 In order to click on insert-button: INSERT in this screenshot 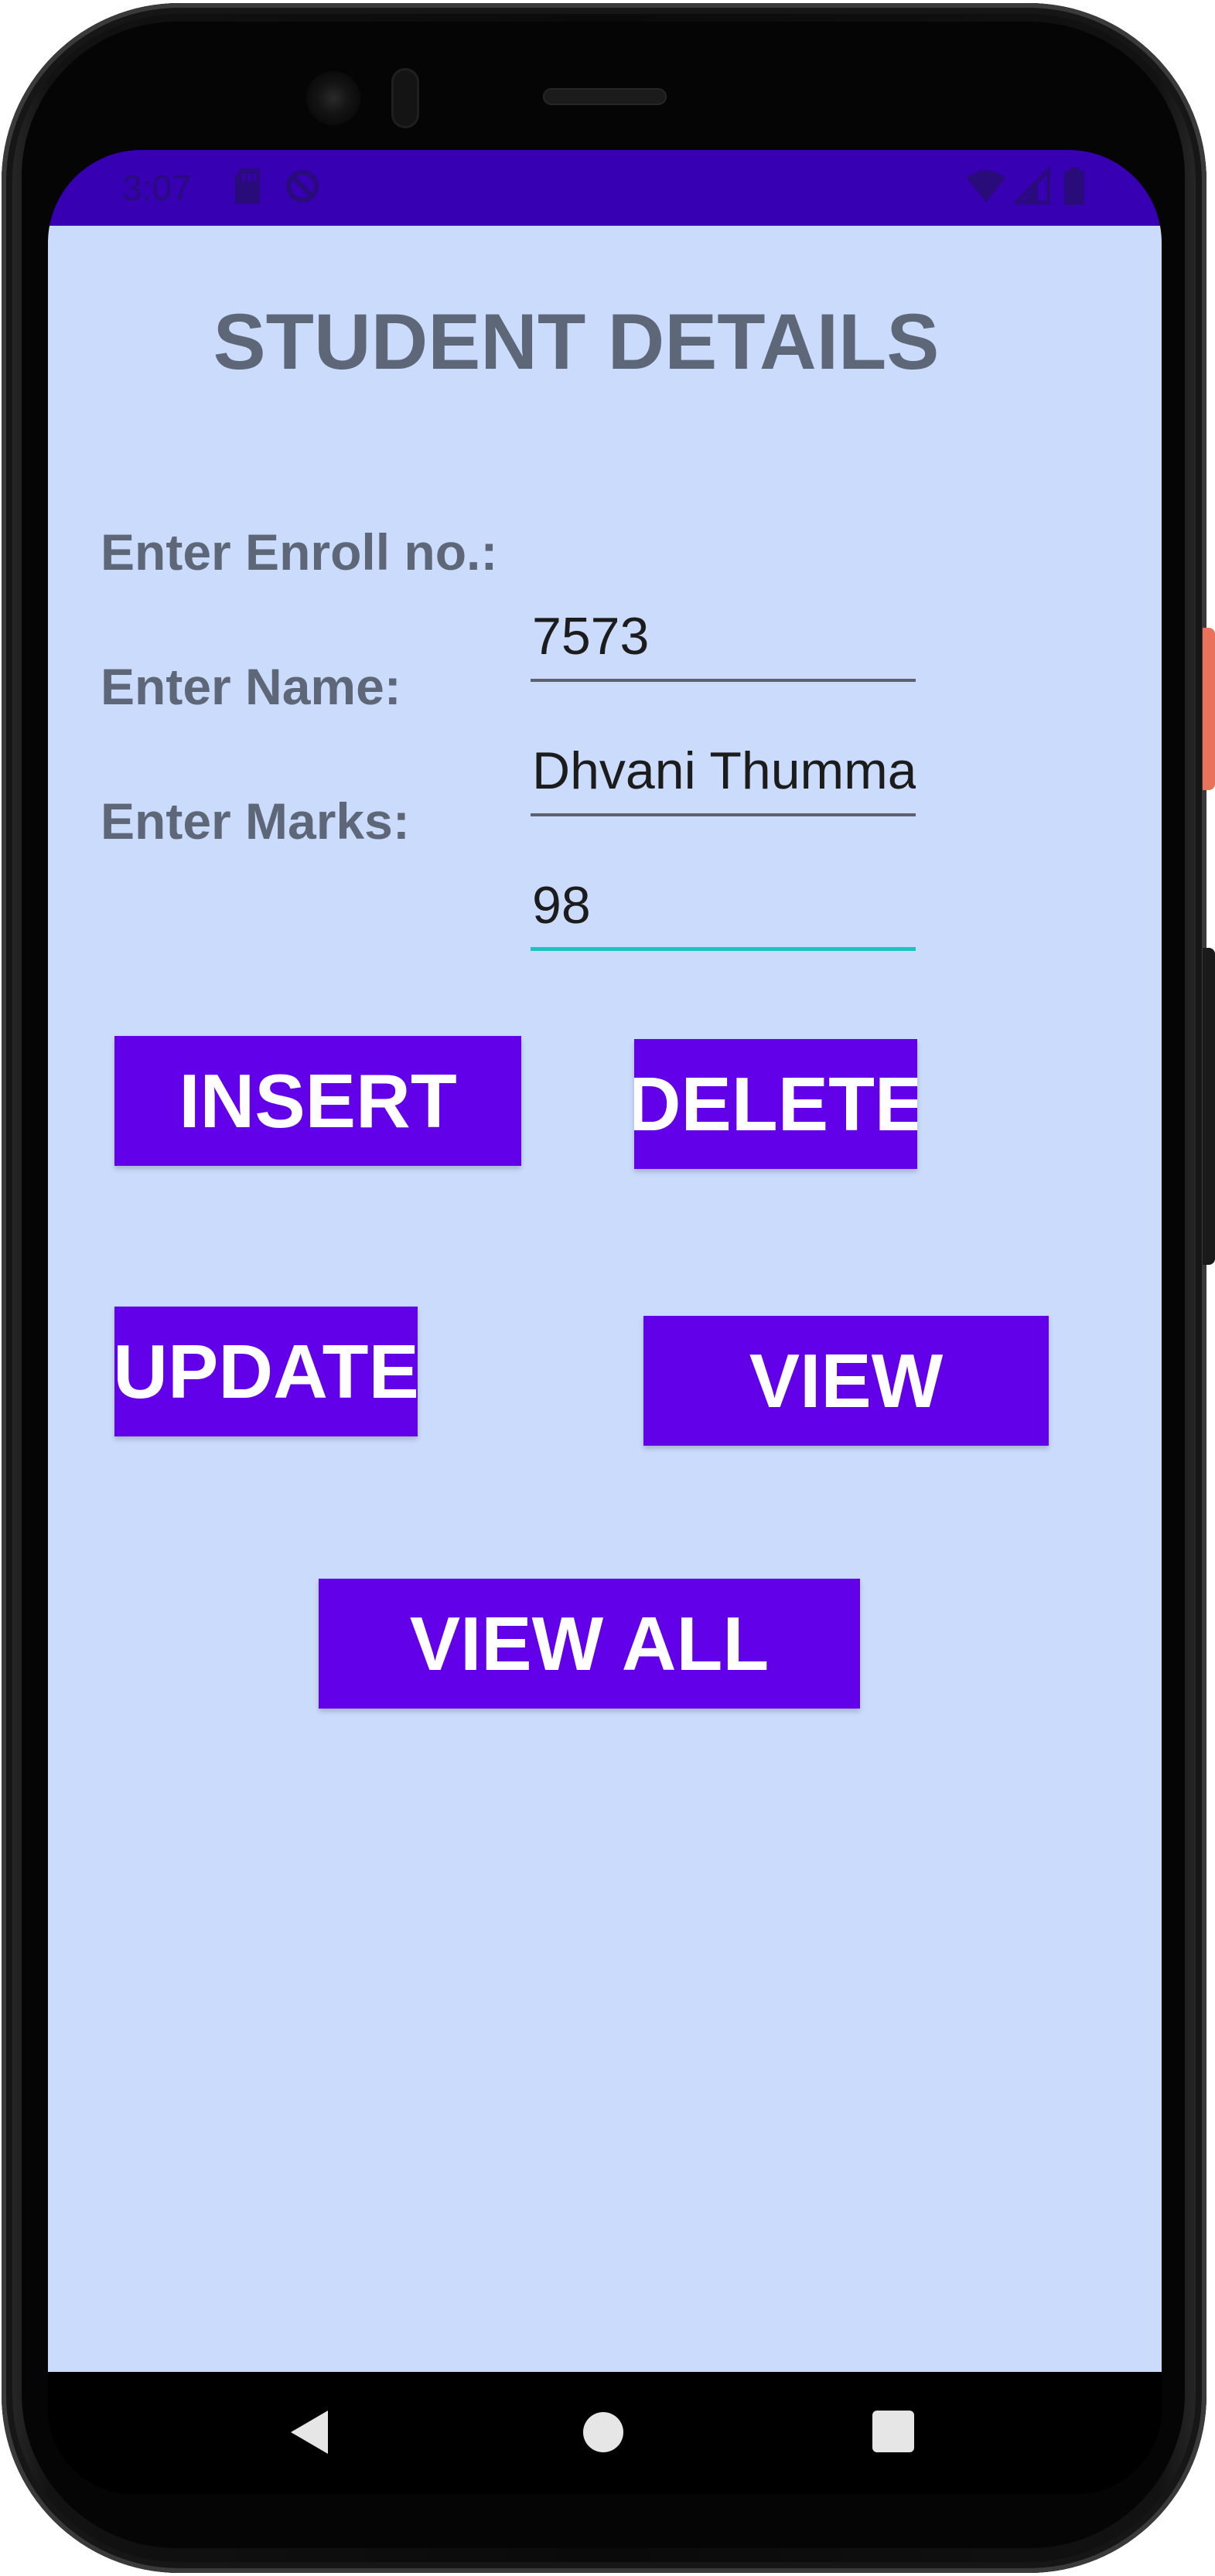, I will do `click(317, 1101)`.